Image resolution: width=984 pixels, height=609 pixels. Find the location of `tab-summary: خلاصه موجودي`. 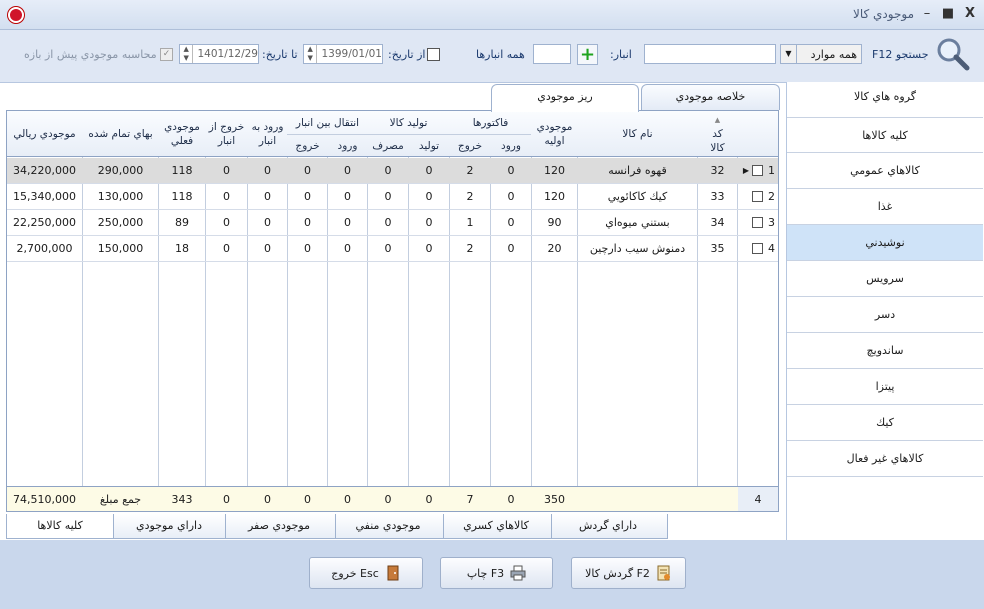

tab-summary: خلاصه موجودي is located at coordinates (710, 97).